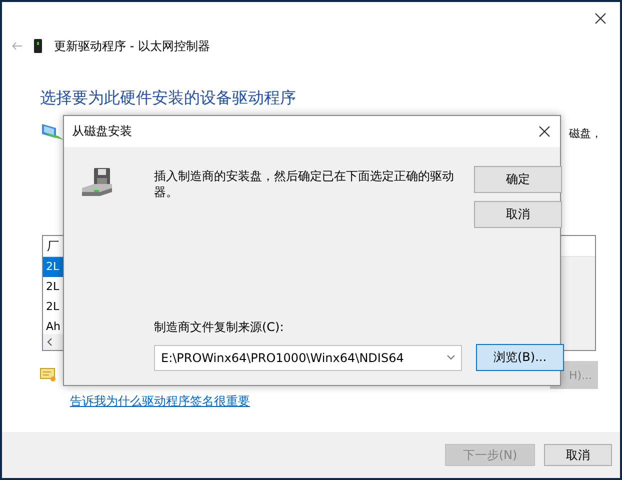 The width and height of the screenshot is (622, 480). I want to click on page-heading: 选择要为此硬件安装的设备驱动程序, so click(168, 98).